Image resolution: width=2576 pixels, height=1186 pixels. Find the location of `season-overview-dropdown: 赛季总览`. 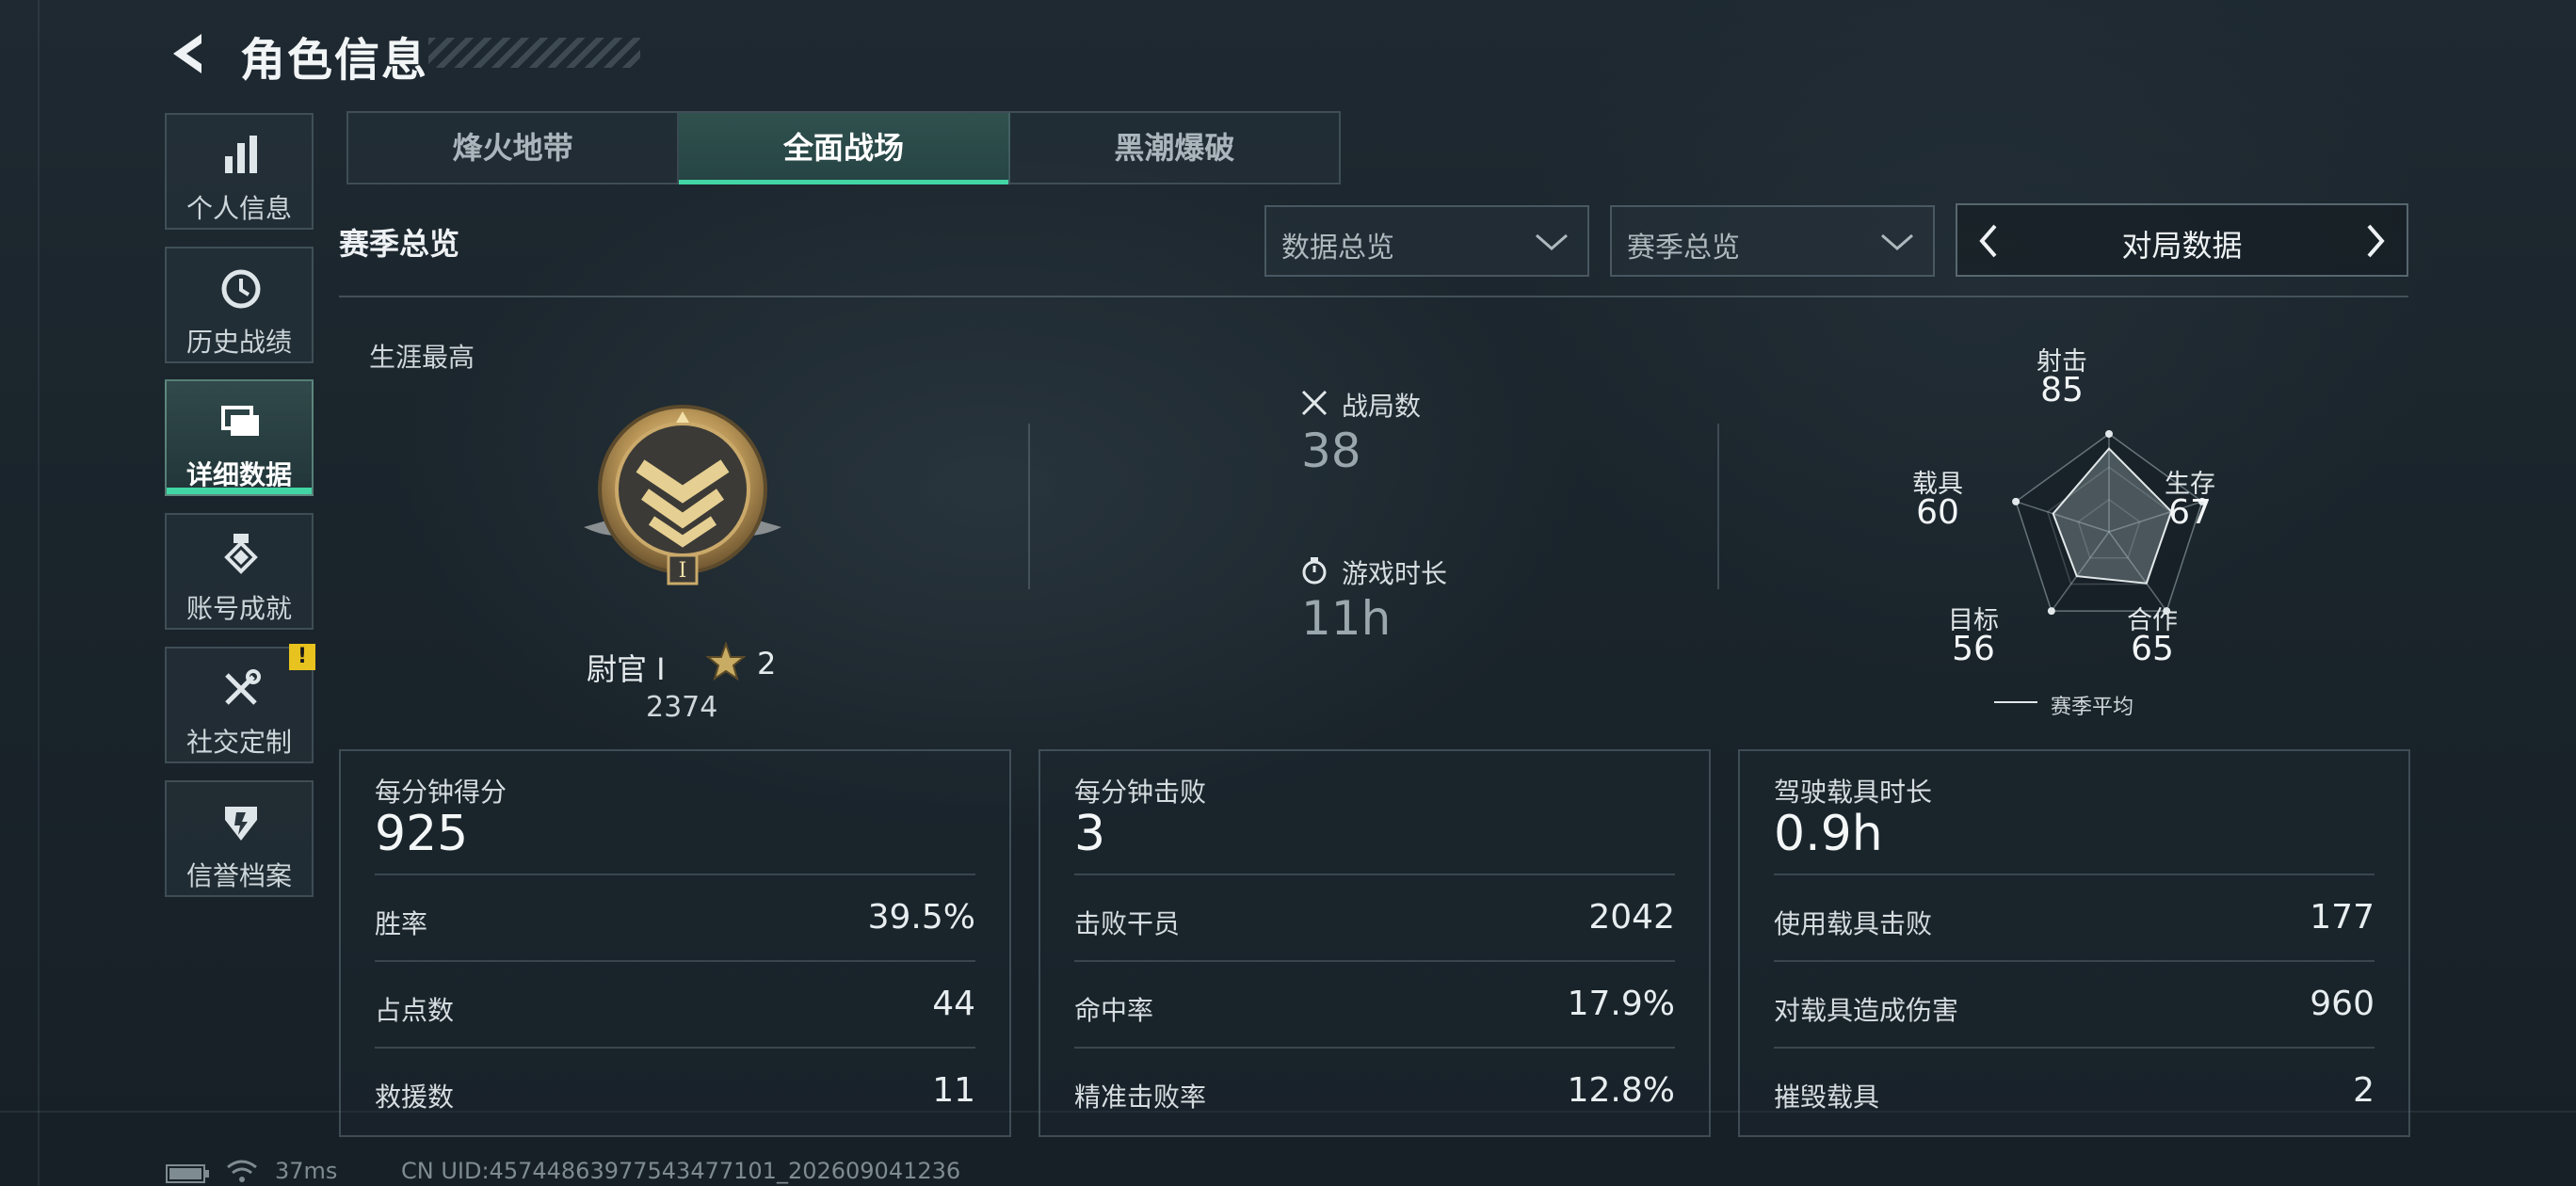

season-overview-dropdown: 赛季总览 is located at coordinates (1772, 241).